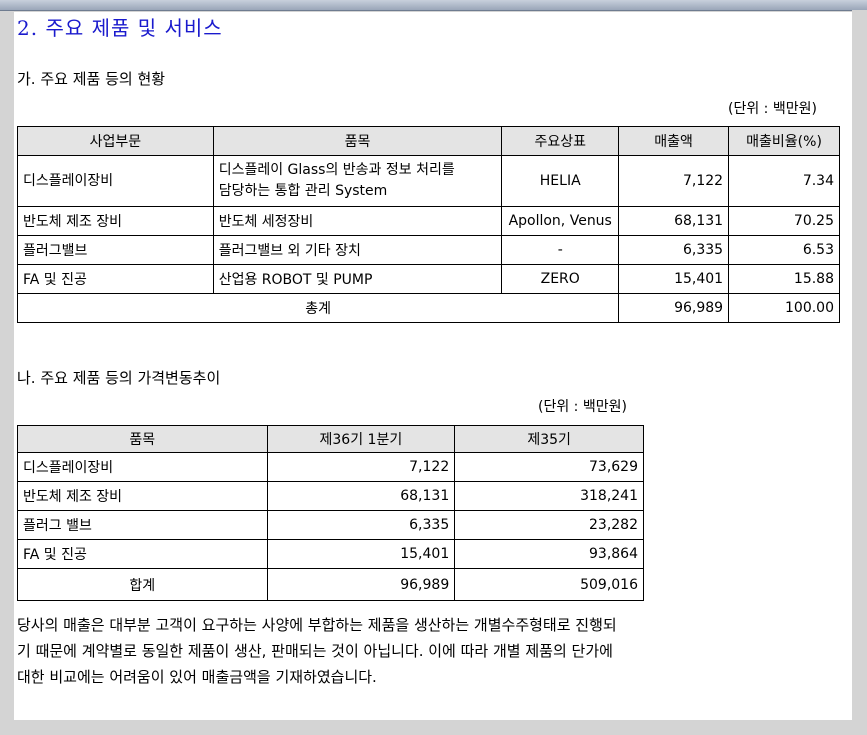 This screenshot has width=867, height=735. What do you see at coordinates (772, 109) in the screenshot?
I see `part-a-unit: (단위 : 백만원)` at bounding box center [772, 109].